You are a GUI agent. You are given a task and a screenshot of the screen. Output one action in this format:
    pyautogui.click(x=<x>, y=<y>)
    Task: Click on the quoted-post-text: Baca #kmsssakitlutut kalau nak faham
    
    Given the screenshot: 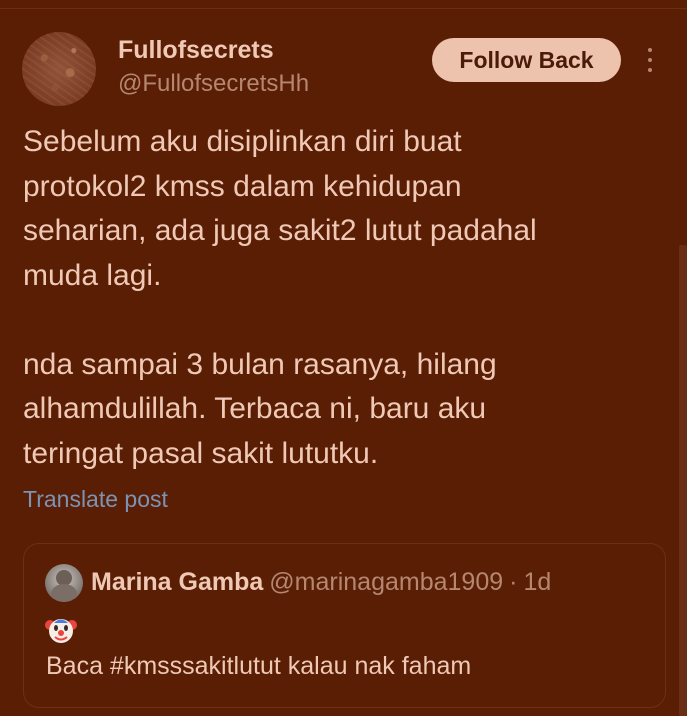 What is the action you would take?
    pyautogui.click(x=259, y=666)
    